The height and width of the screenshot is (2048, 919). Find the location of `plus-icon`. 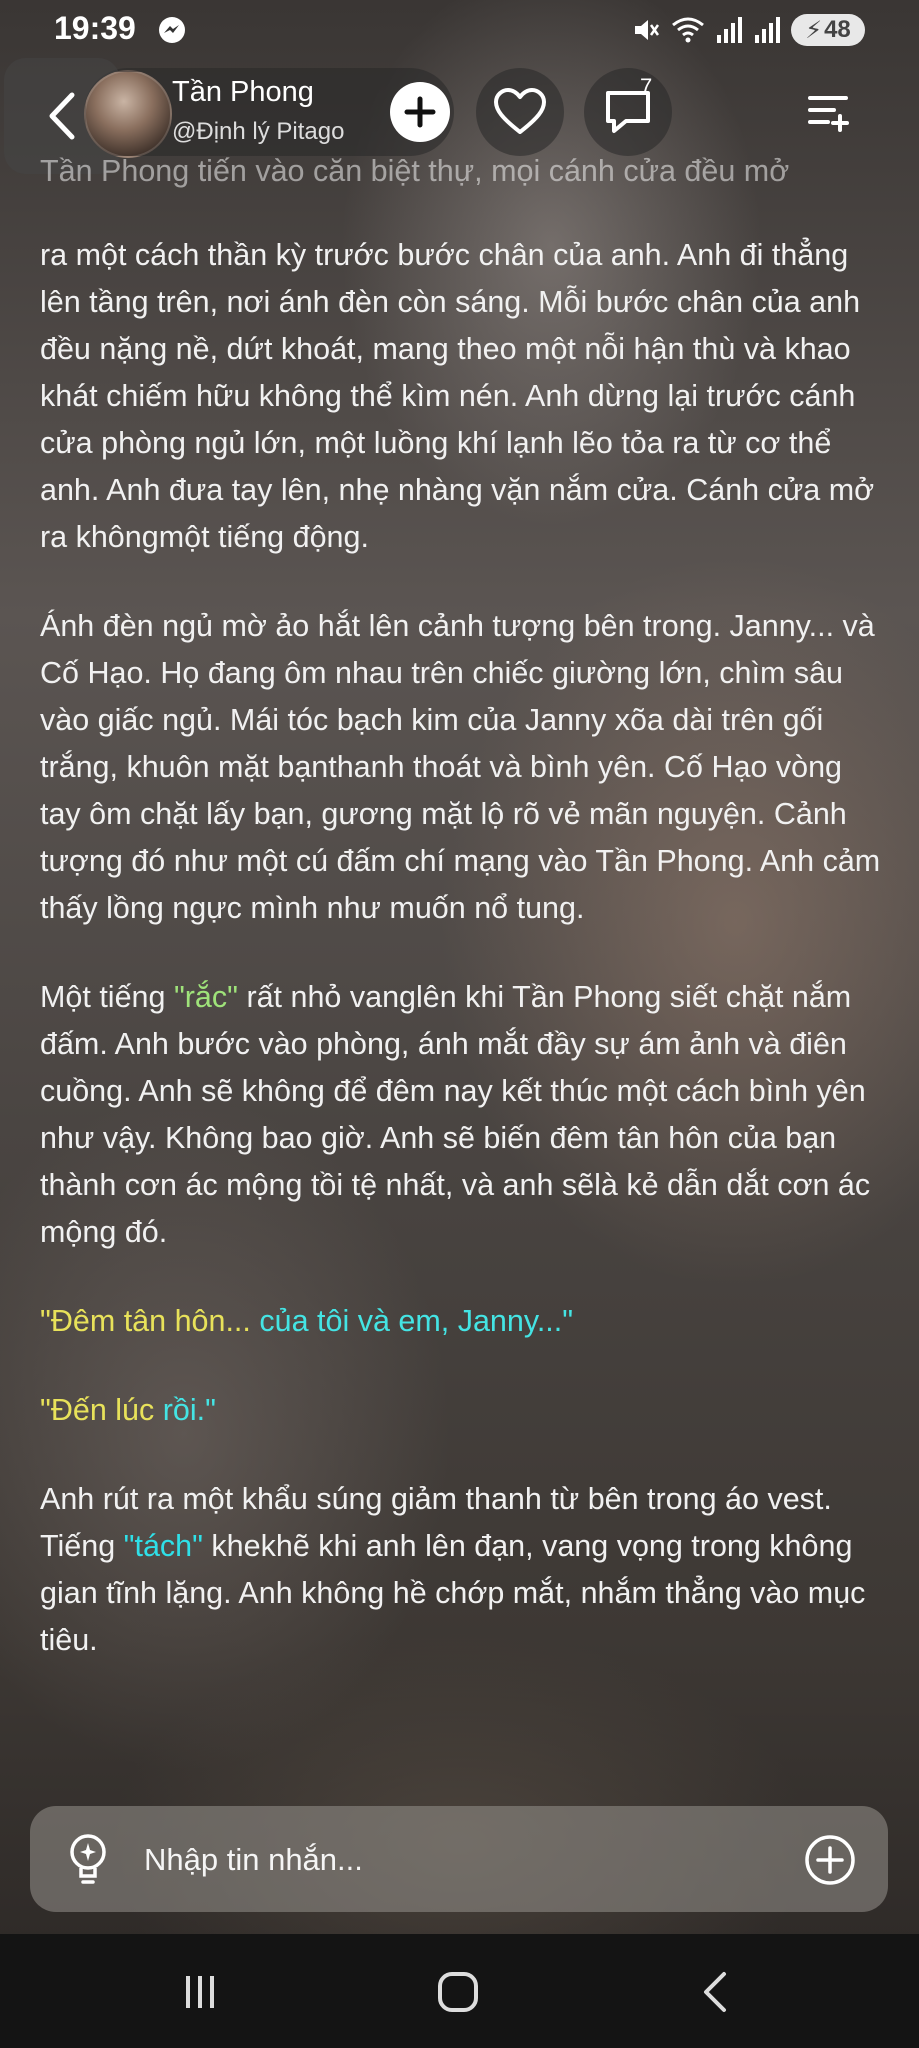

plus-icon is located at coordinates (420, 112).